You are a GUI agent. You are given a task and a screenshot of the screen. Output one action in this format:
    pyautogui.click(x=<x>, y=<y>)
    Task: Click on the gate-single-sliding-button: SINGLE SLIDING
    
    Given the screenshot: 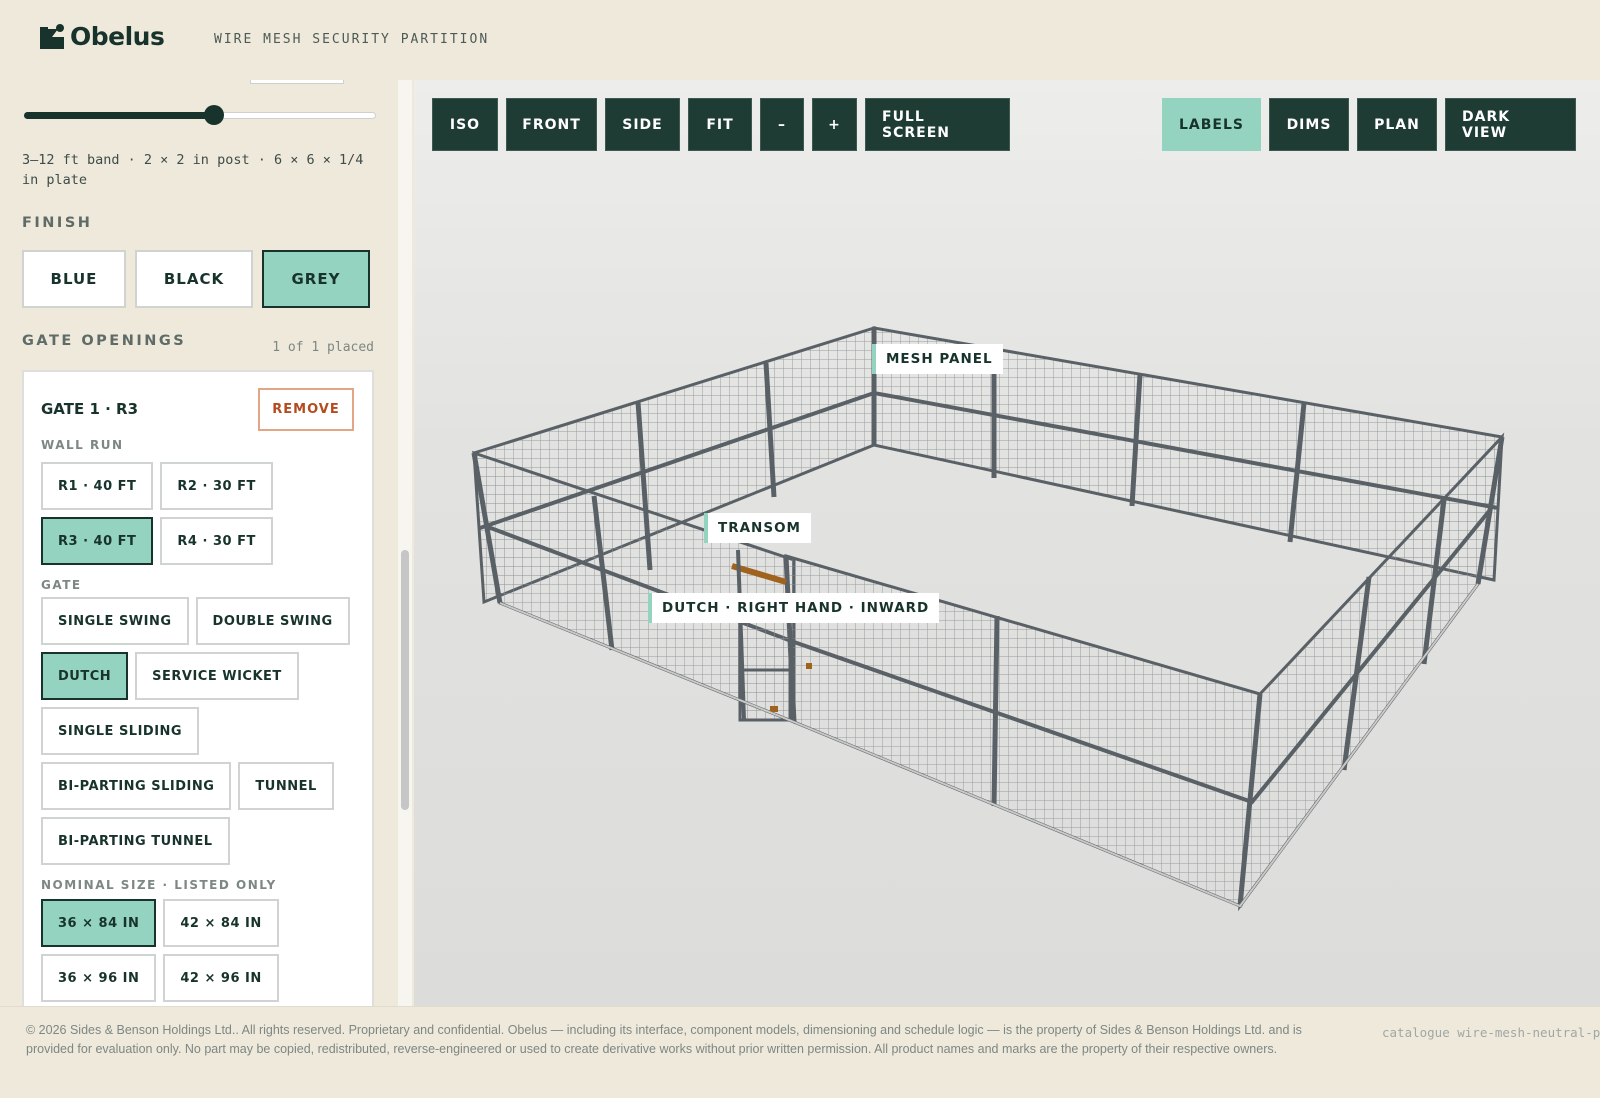 What is the action you would take?
    pyautogui.click(x=120, y=731)
    